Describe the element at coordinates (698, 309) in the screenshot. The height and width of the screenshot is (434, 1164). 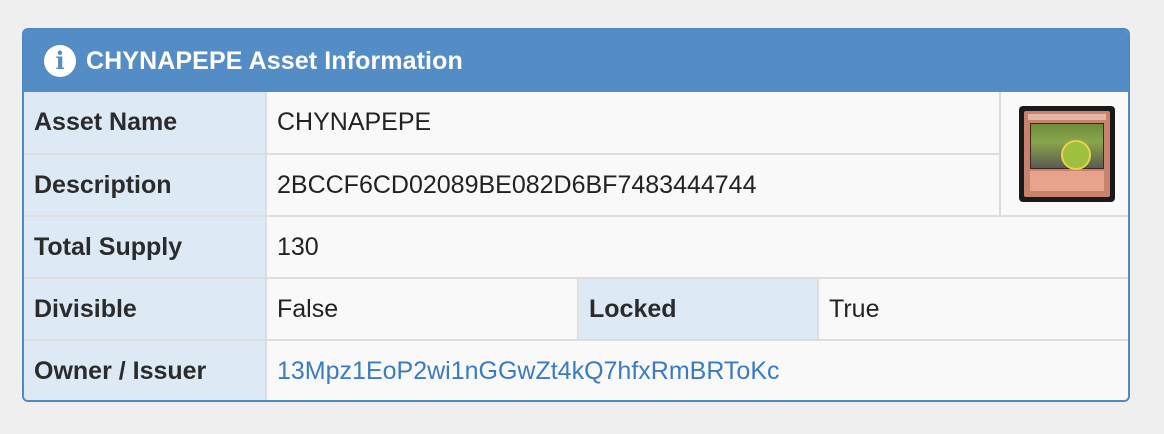
I see `locked-label: Locked` at that location.